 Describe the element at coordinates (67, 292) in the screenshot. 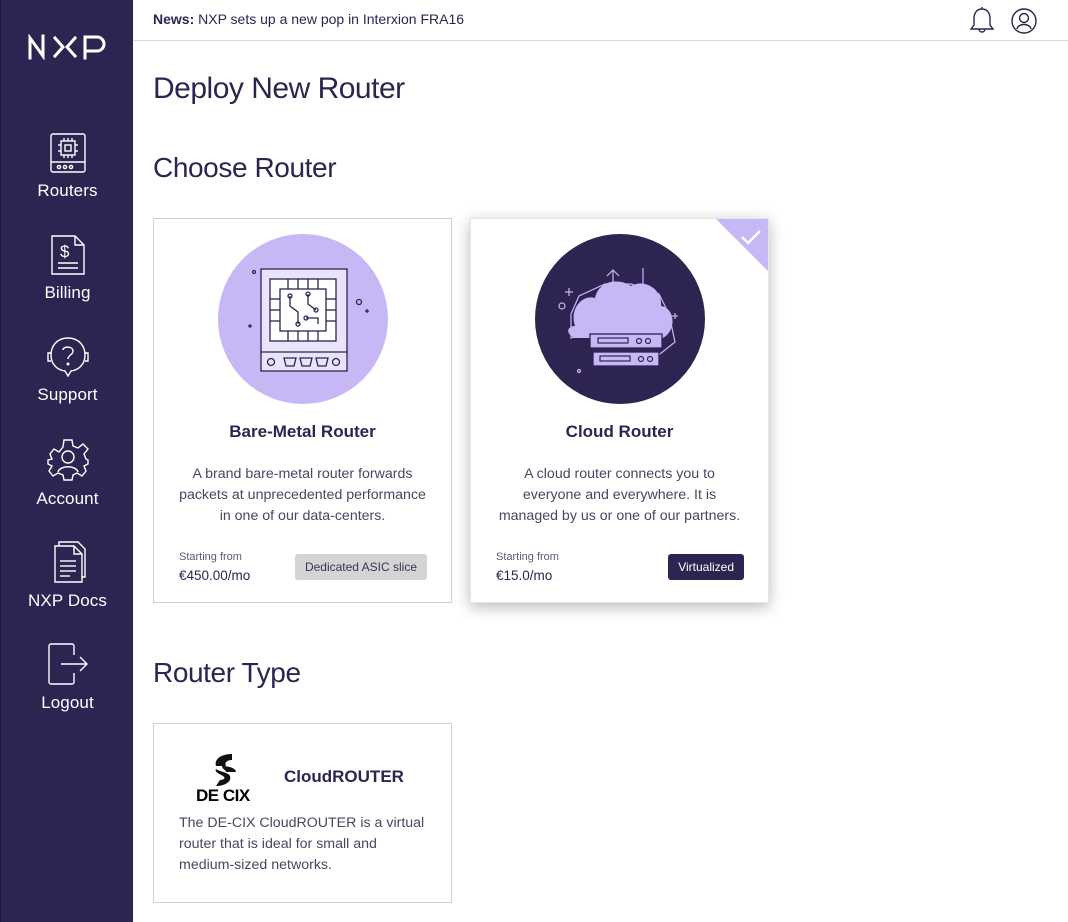

I see `sidebar-item-label: Billing` at that location.